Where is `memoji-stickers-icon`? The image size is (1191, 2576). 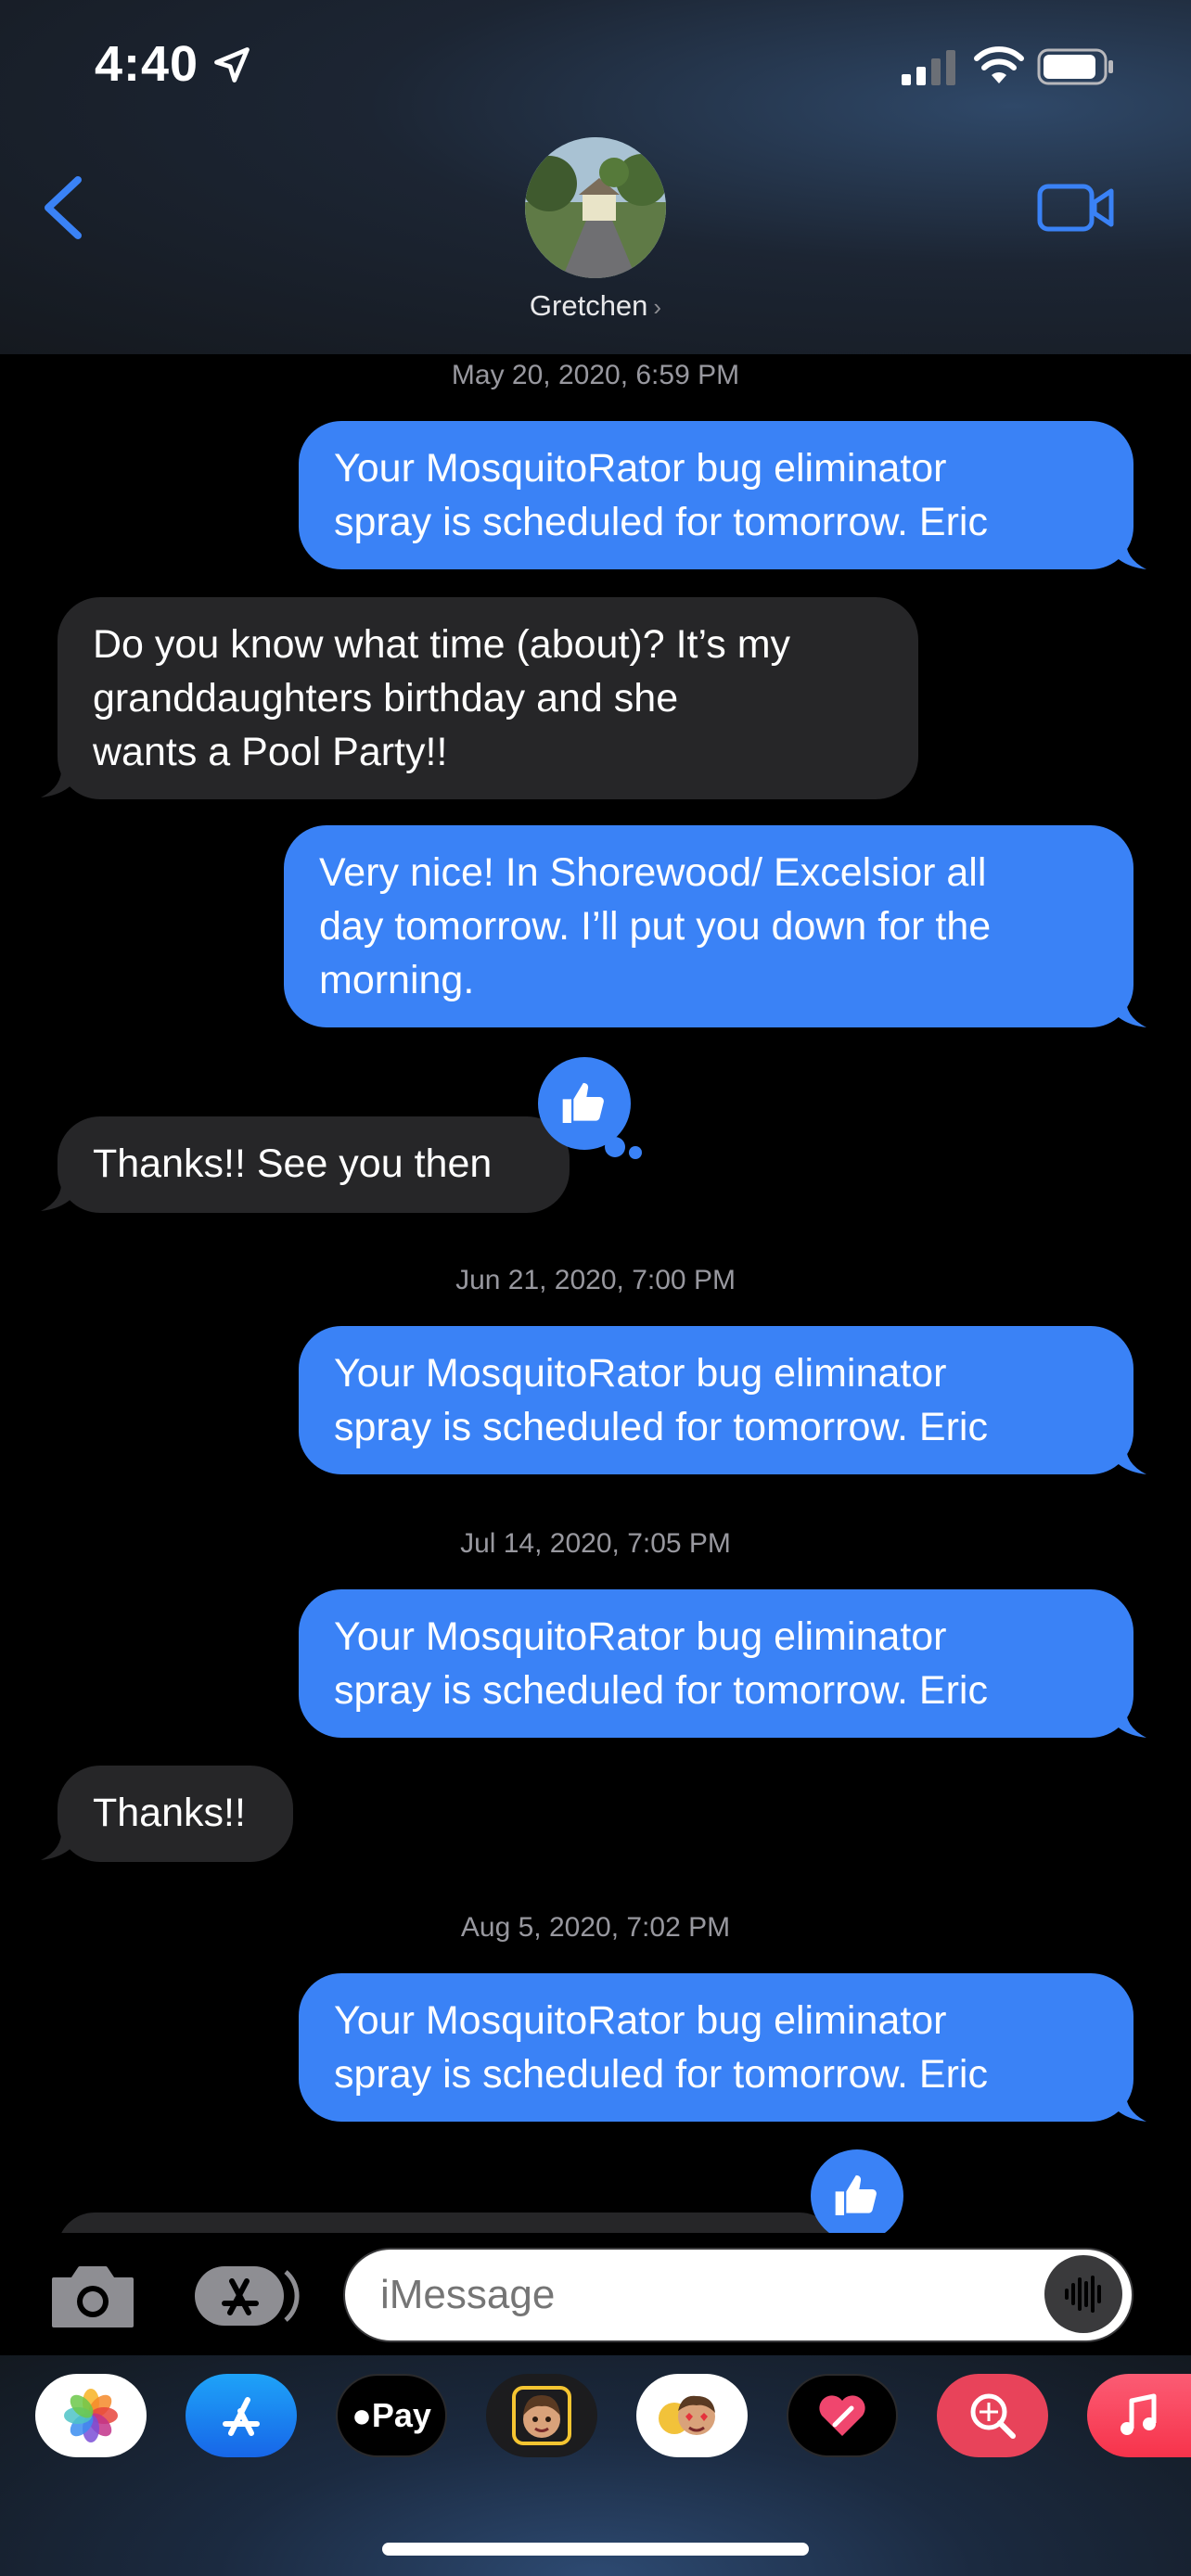
memoji-stickers-icon is located at coordinates (687, 2415).